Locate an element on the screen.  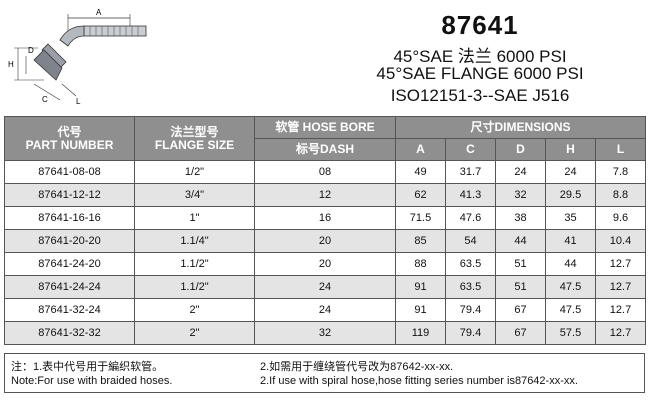
table-row: 87641-20-20 1.1/4" 20 85 54 44 41 10.4 is located at coordinates (325, 241).